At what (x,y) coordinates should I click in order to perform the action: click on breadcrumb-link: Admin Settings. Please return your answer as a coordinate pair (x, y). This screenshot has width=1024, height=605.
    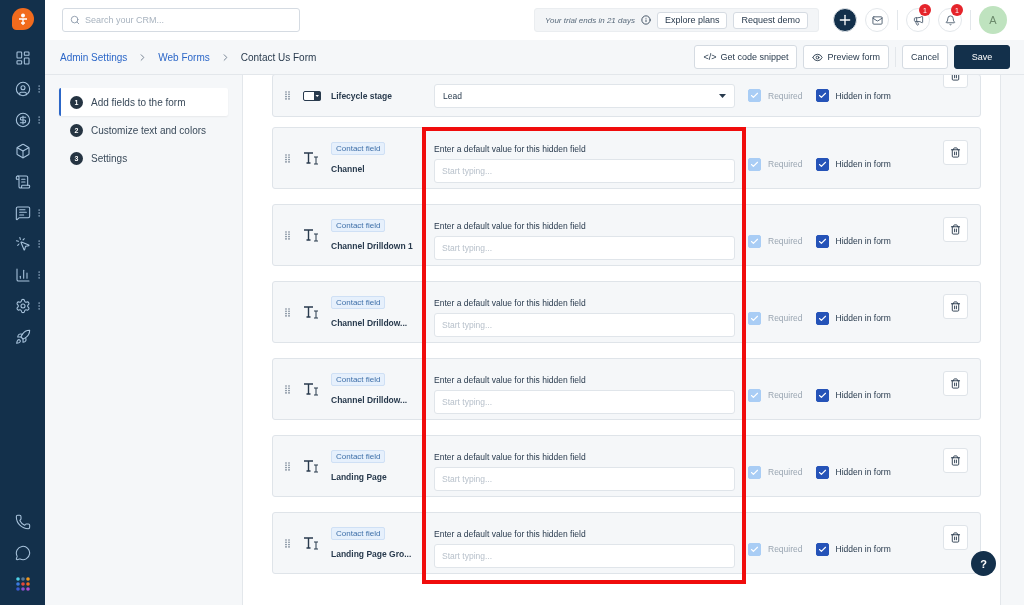
    Looking at the image, I should click on (94, 57).